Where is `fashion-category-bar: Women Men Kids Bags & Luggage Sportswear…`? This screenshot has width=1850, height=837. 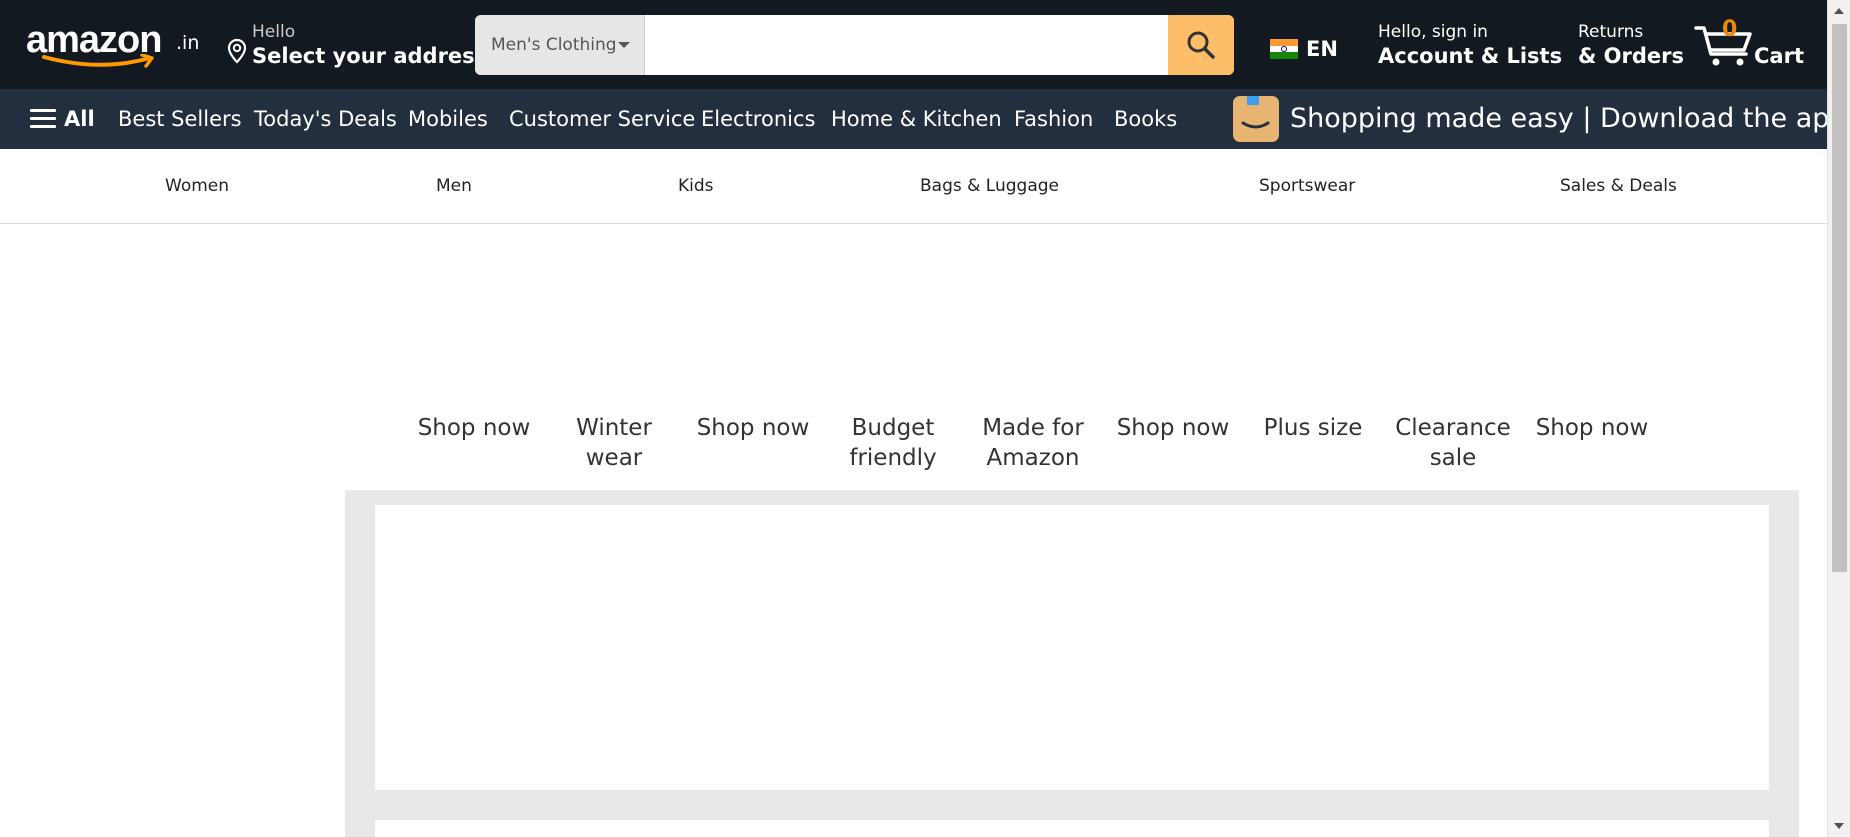
fashion-category-bar: Women Men Kids Bags & Luggage Sportswear… is located at coordinates (913, 186).